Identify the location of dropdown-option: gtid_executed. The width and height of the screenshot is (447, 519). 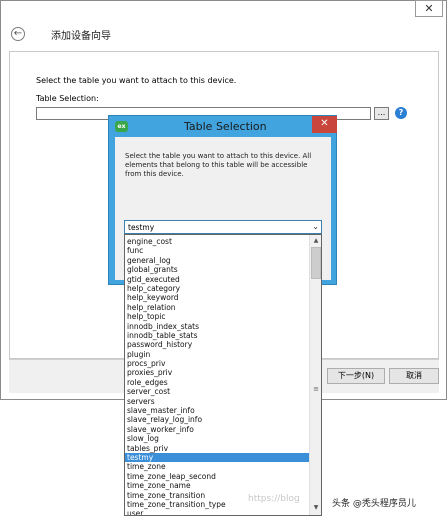
(217, 279).